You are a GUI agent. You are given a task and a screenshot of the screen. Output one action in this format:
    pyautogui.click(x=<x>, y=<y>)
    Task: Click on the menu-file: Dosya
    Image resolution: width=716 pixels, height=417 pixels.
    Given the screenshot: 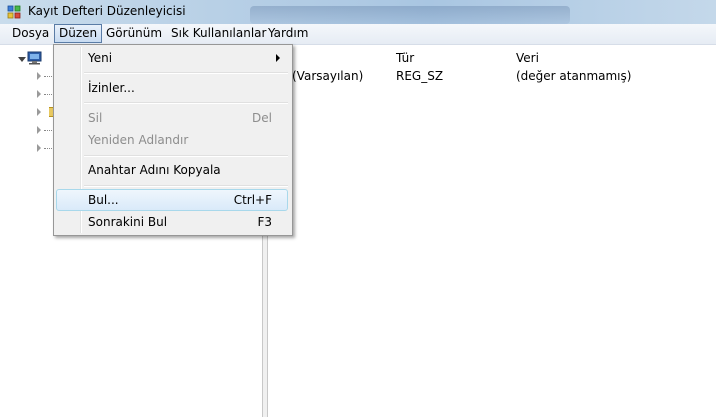 What is the action you would take?
    pyautogui.click(x=30, y=33)
    